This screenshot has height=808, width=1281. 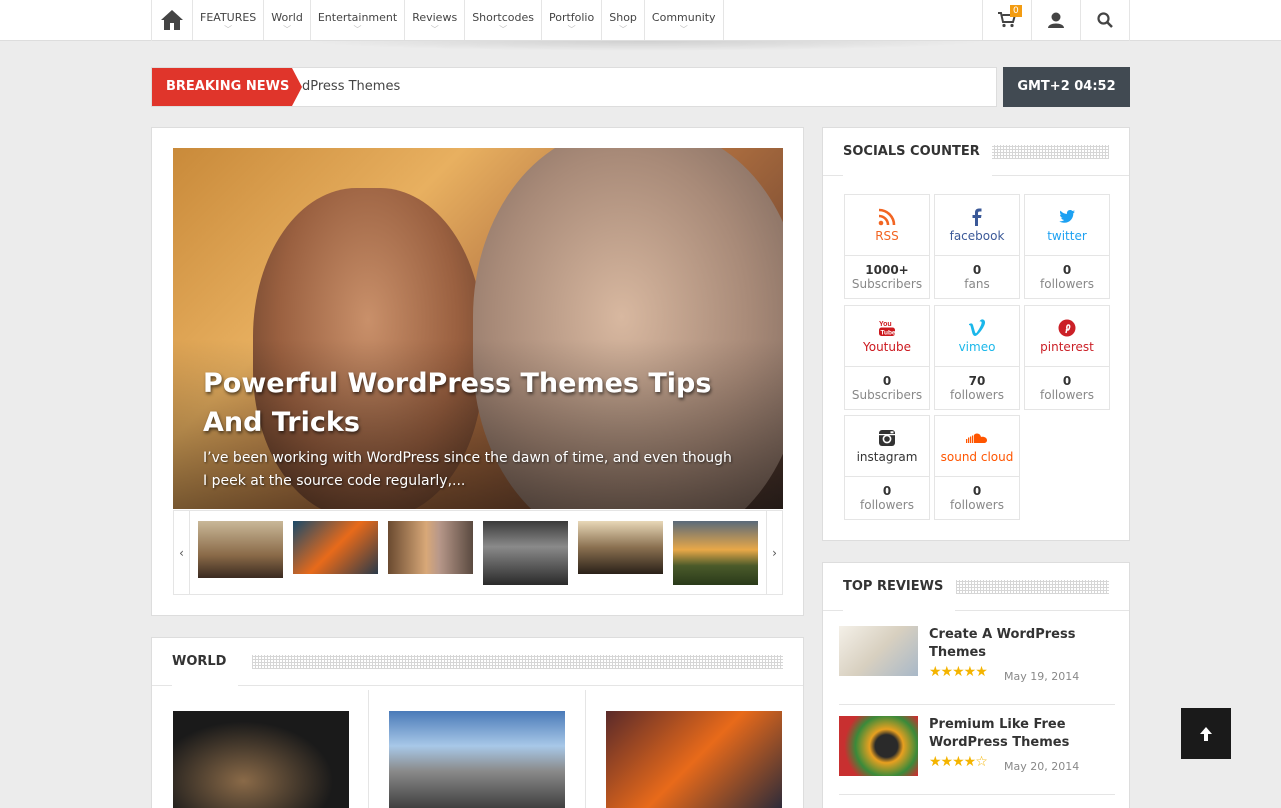 What do you see at coordinates (351, 87) in the screenshot?
I see `breaking-news-ticker: dPress Themes` at bounding box center [351, 87].